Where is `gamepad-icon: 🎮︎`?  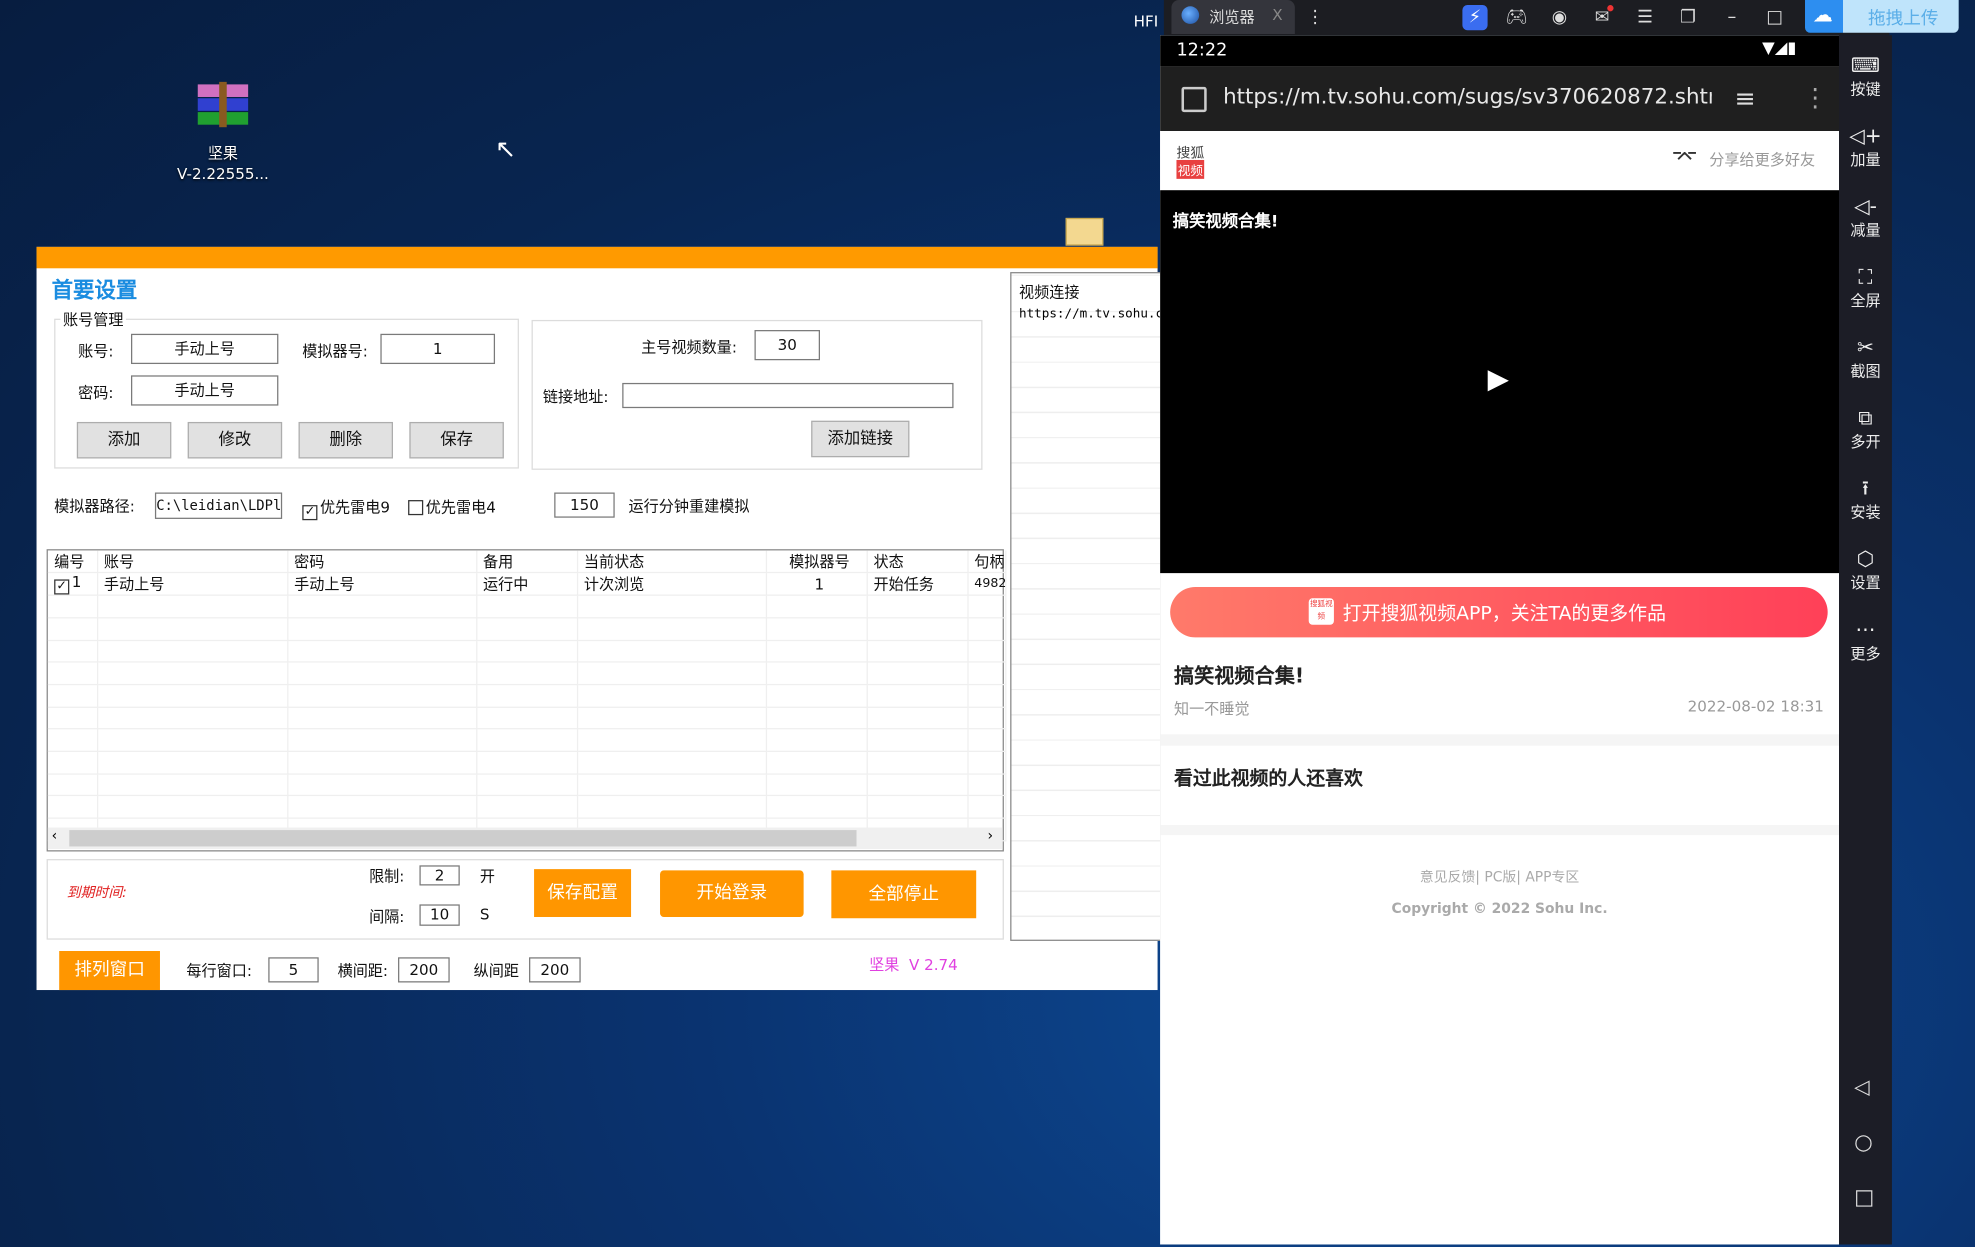
gamepad-icon: 🎮︎ is located at coordinates (1516, 17).